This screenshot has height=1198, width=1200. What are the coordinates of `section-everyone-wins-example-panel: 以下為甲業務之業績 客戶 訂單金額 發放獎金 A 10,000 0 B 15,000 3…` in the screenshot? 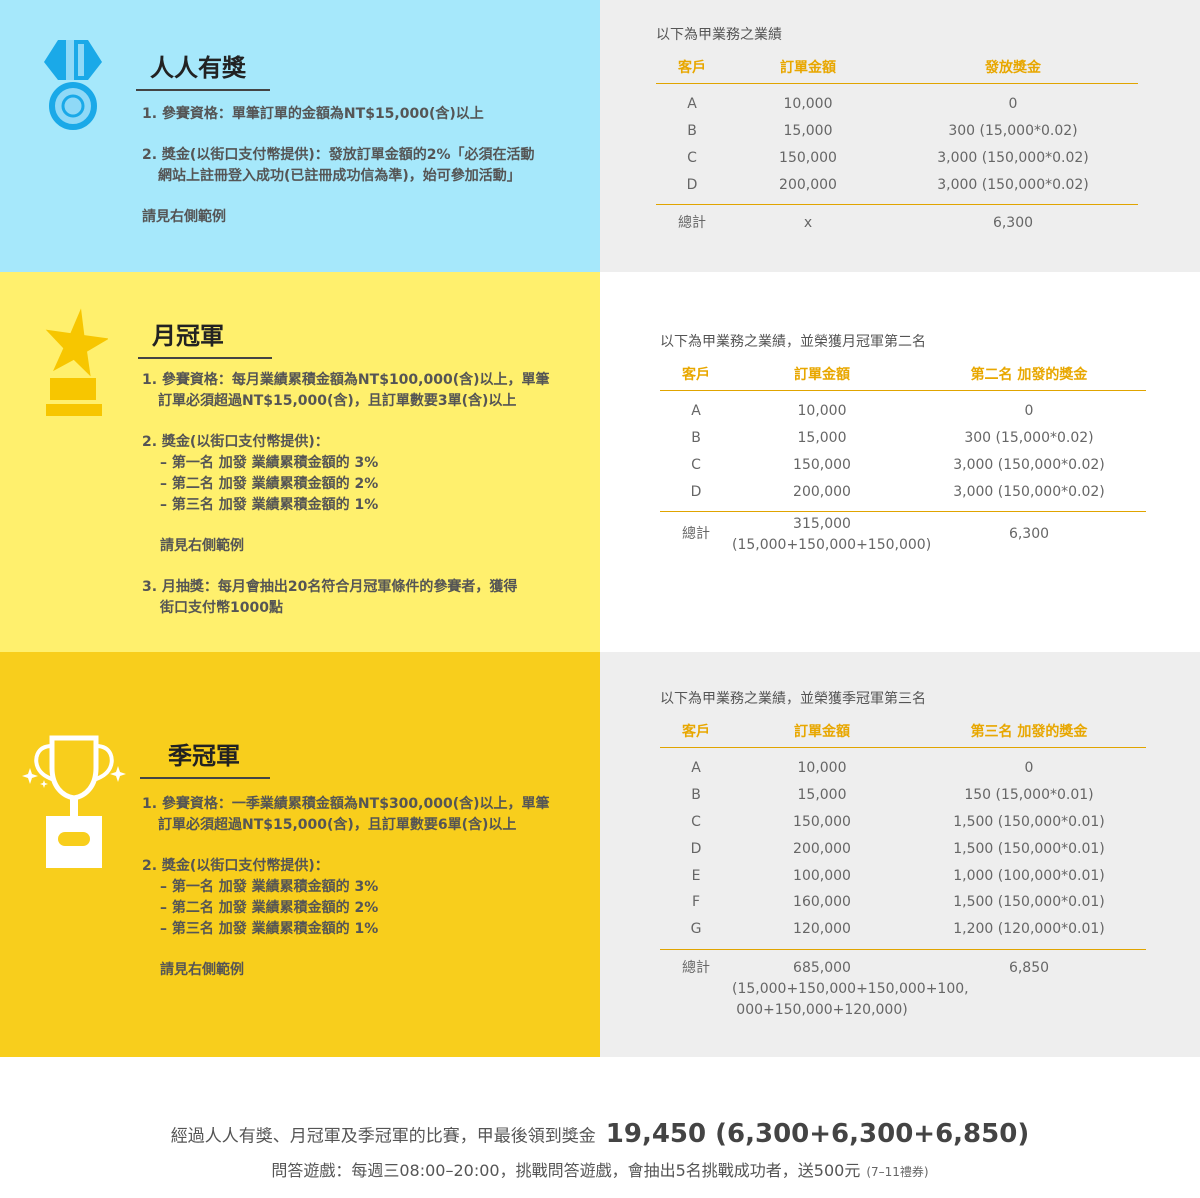 It's located at (900, 136).